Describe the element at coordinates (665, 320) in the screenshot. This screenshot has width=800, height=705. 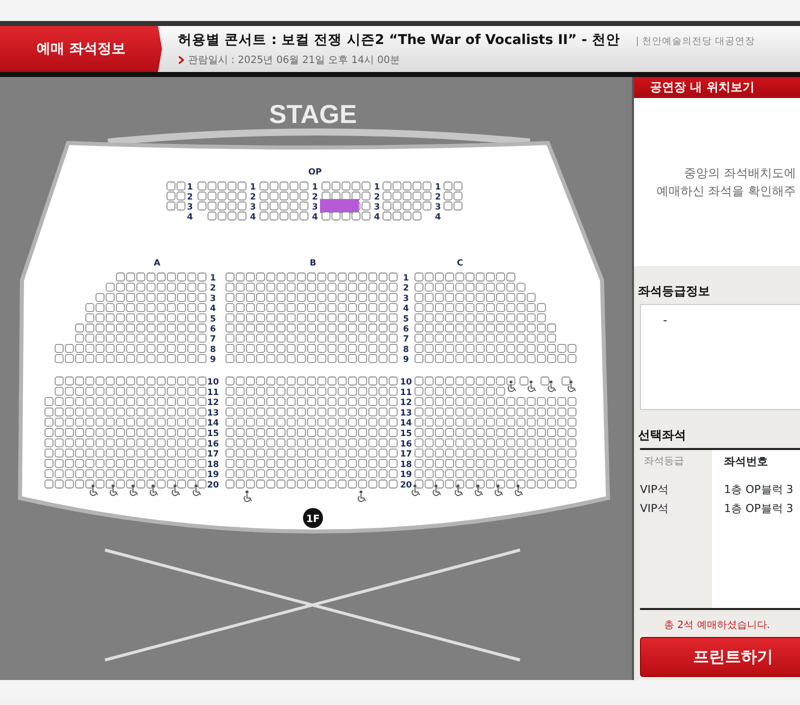
I see `grade-value: -` at that location.